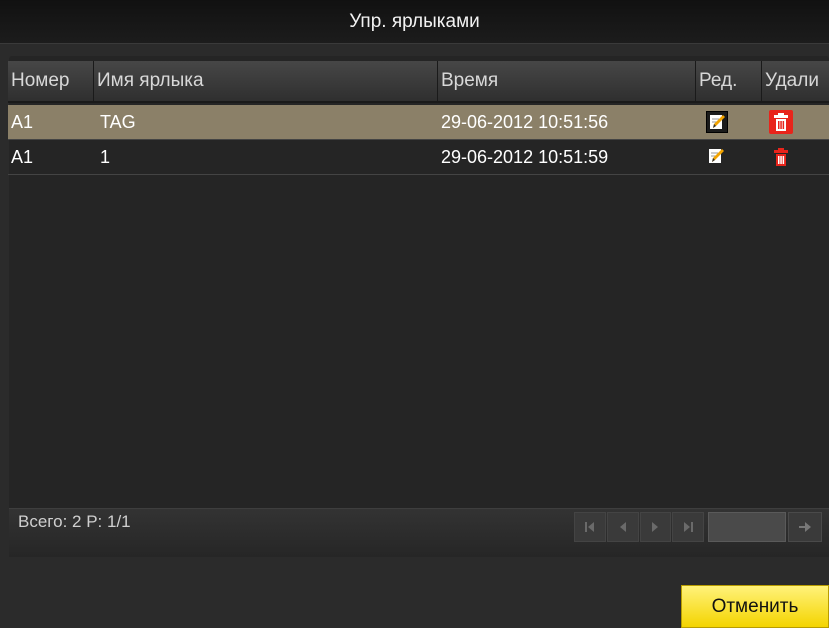 The width and height of the screenshot is (829, 628). I want to click on column-header-tag-name: Имя ярлыка, so click(266, 81).